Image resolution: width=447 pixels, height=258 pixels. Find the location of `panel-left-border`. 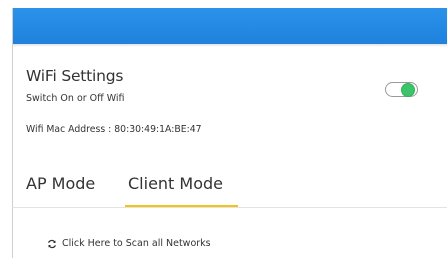

panel-left-border is located at coordinates (12, 133).